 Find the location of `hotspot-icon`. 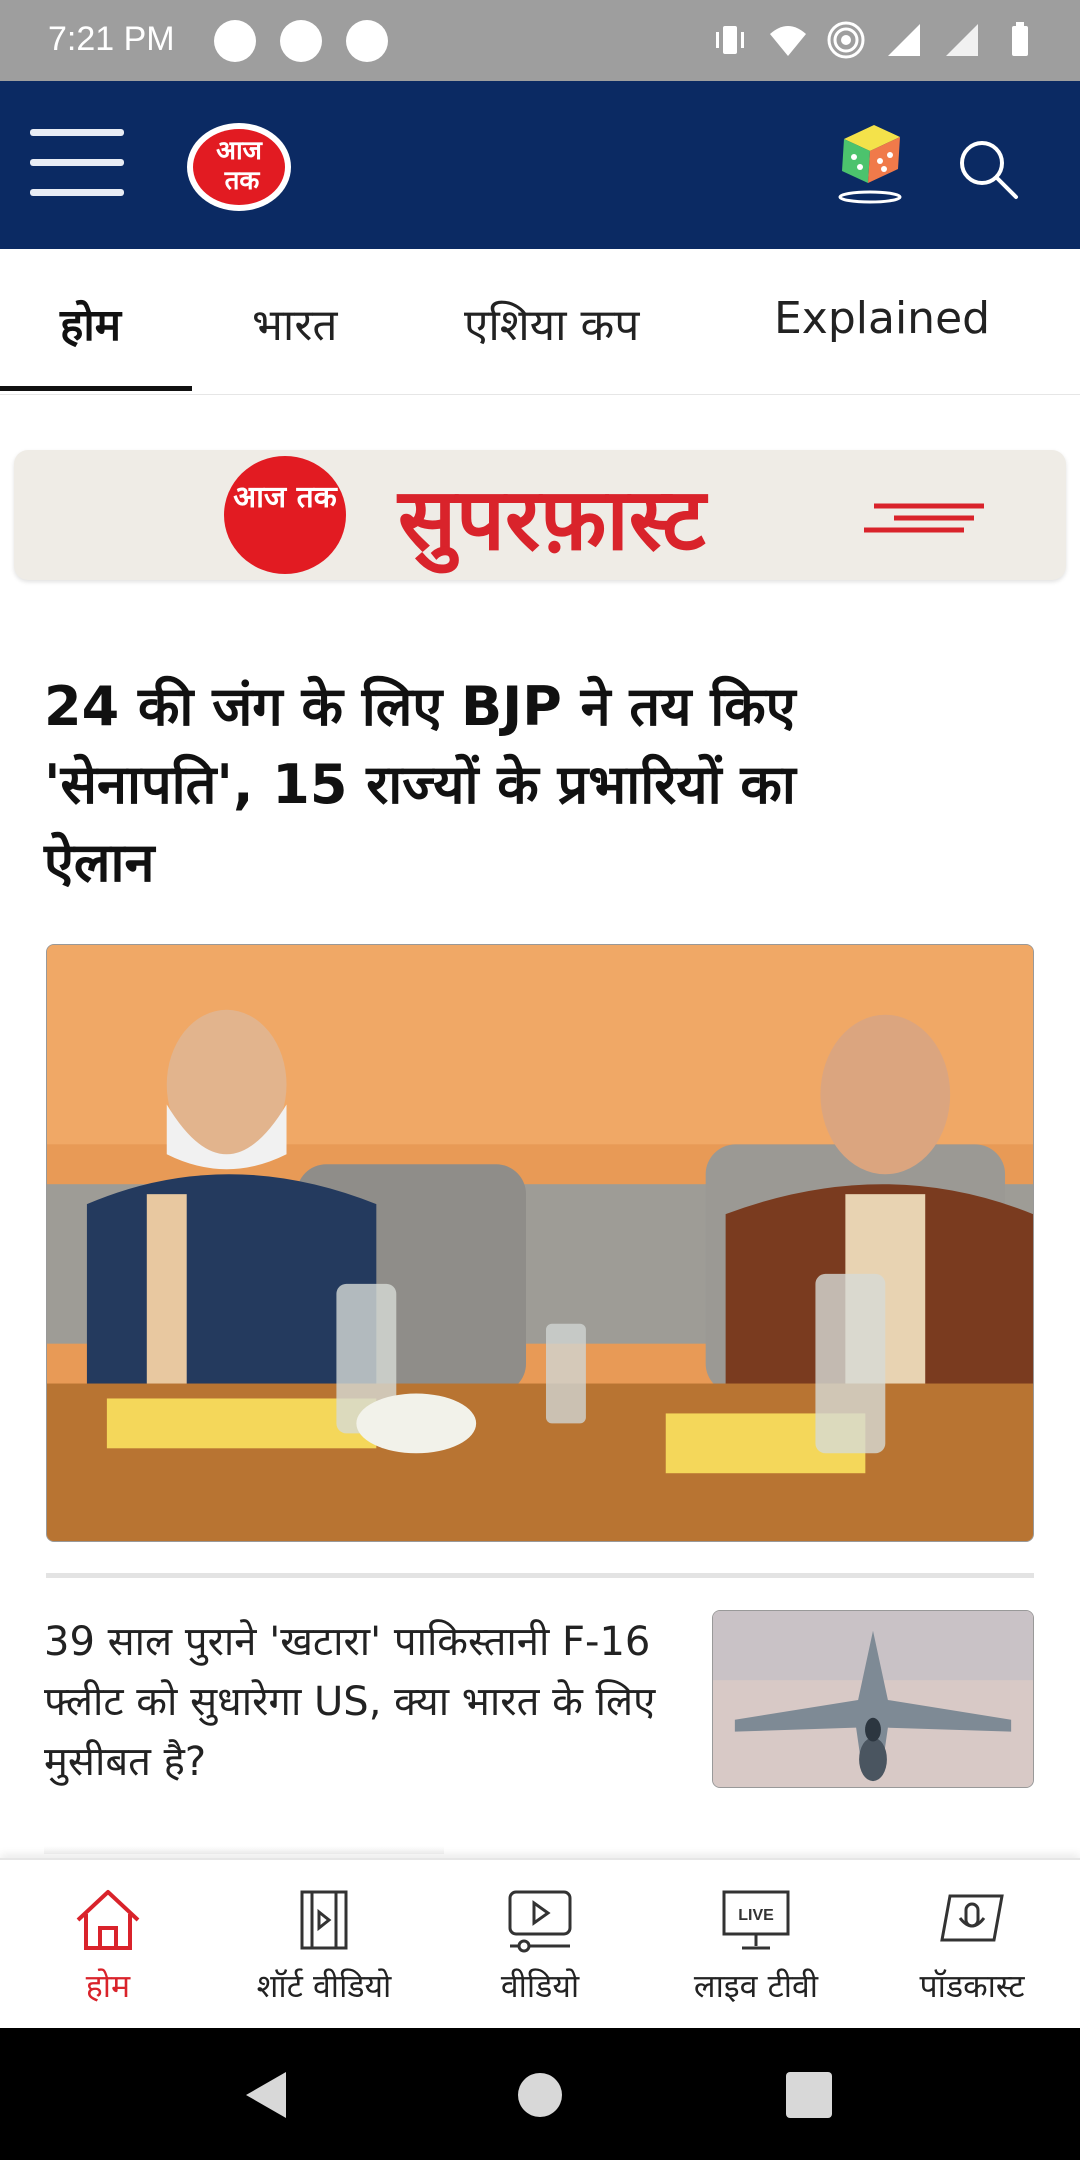

hotspot-icon is located at coordinates (846, 40).